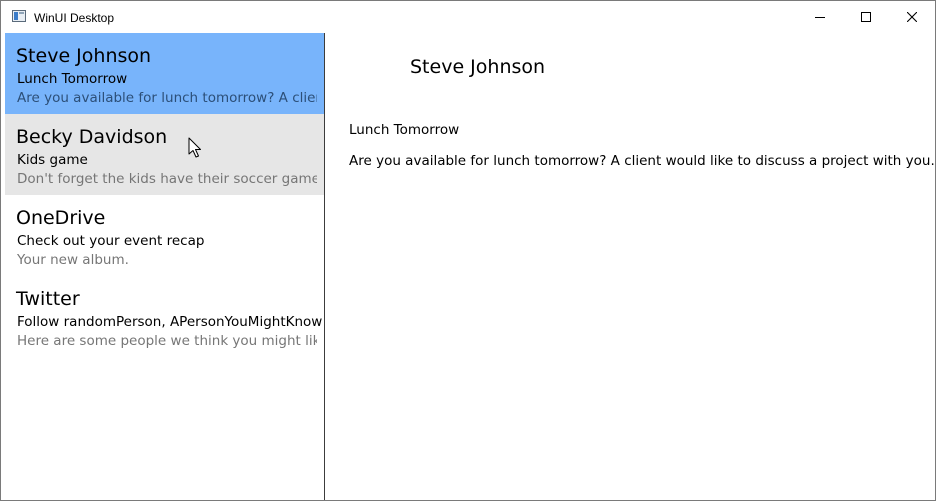  Describe the element at coordinates (72, 79) in the screenshot. I see `list-item-subject: Lunch Tomorrow` at that location.